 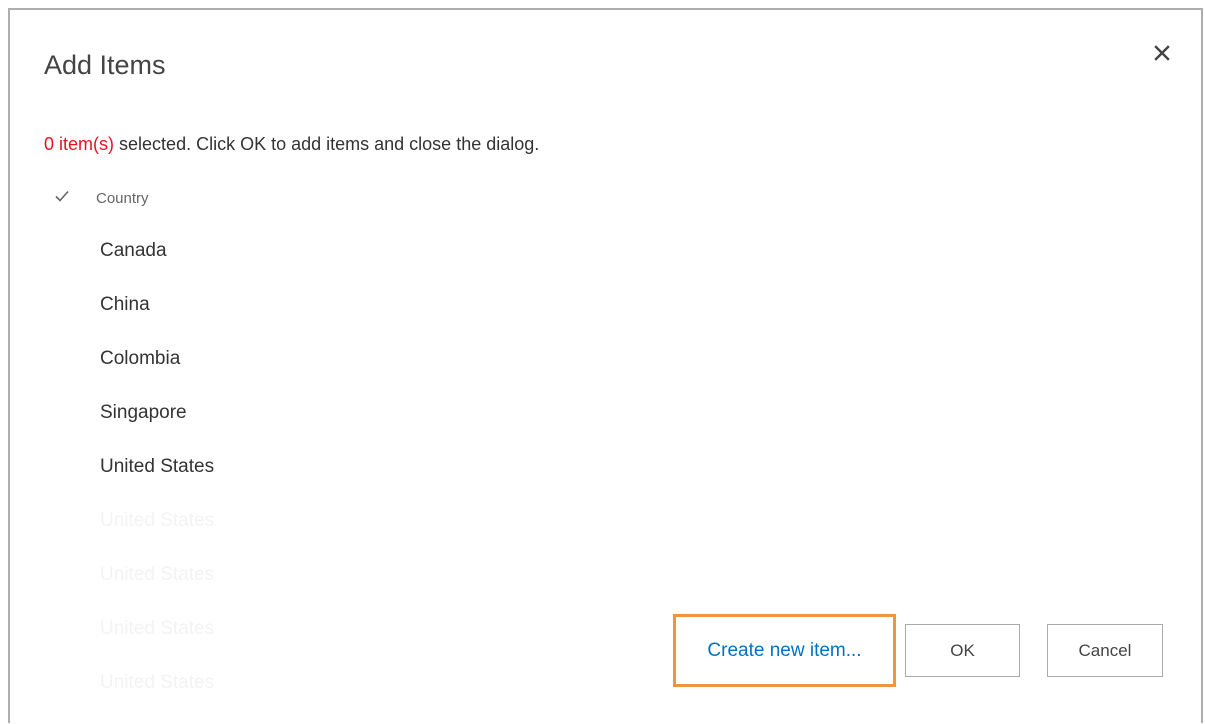 I want to click on list-header: Country, so click(x=101, y=198).